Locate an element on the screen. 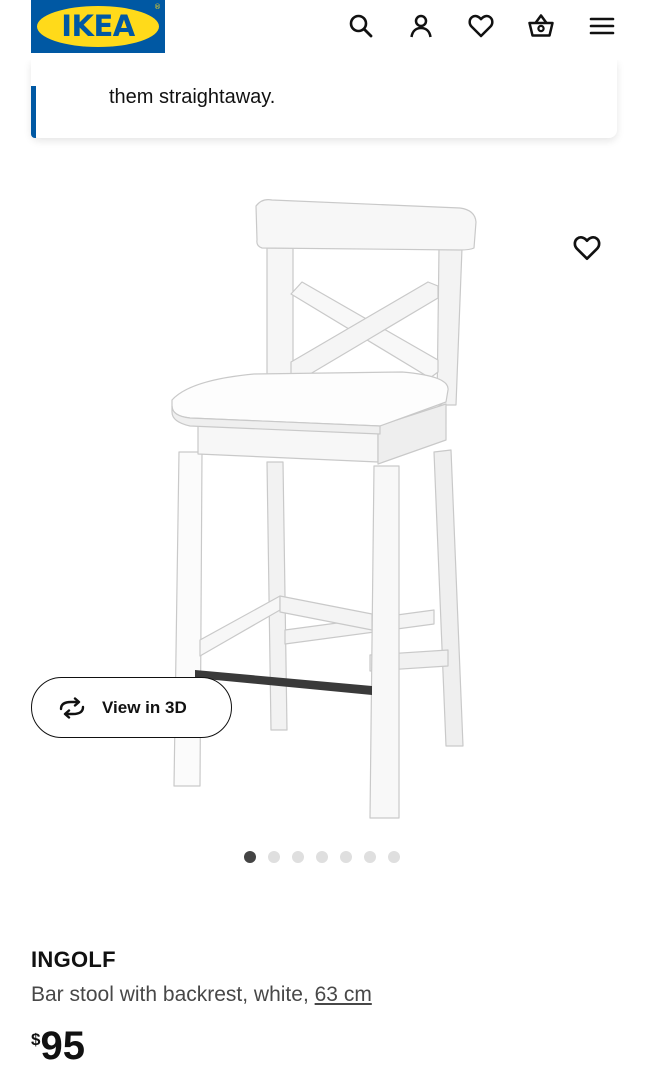 This screenshot has width=648, height=1080. add-to-favourites-button is located at coordinates (587, 248).